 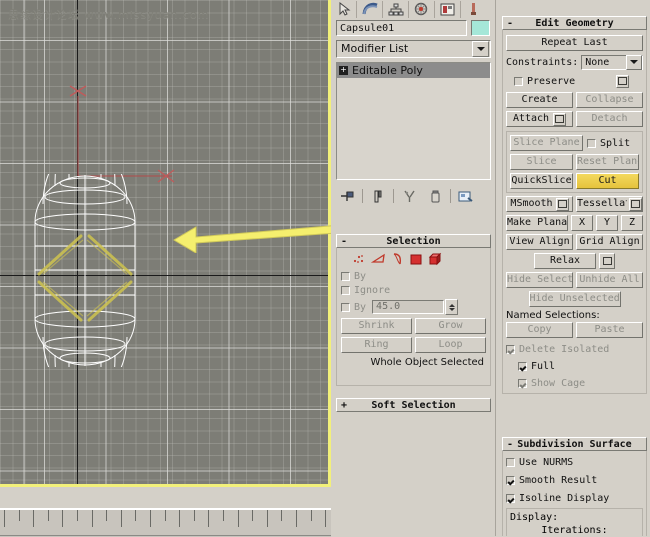 What do you see at coordinates (401, 28) in the screenshot?
I see `object-name-input` at bounding box center [401, 28].